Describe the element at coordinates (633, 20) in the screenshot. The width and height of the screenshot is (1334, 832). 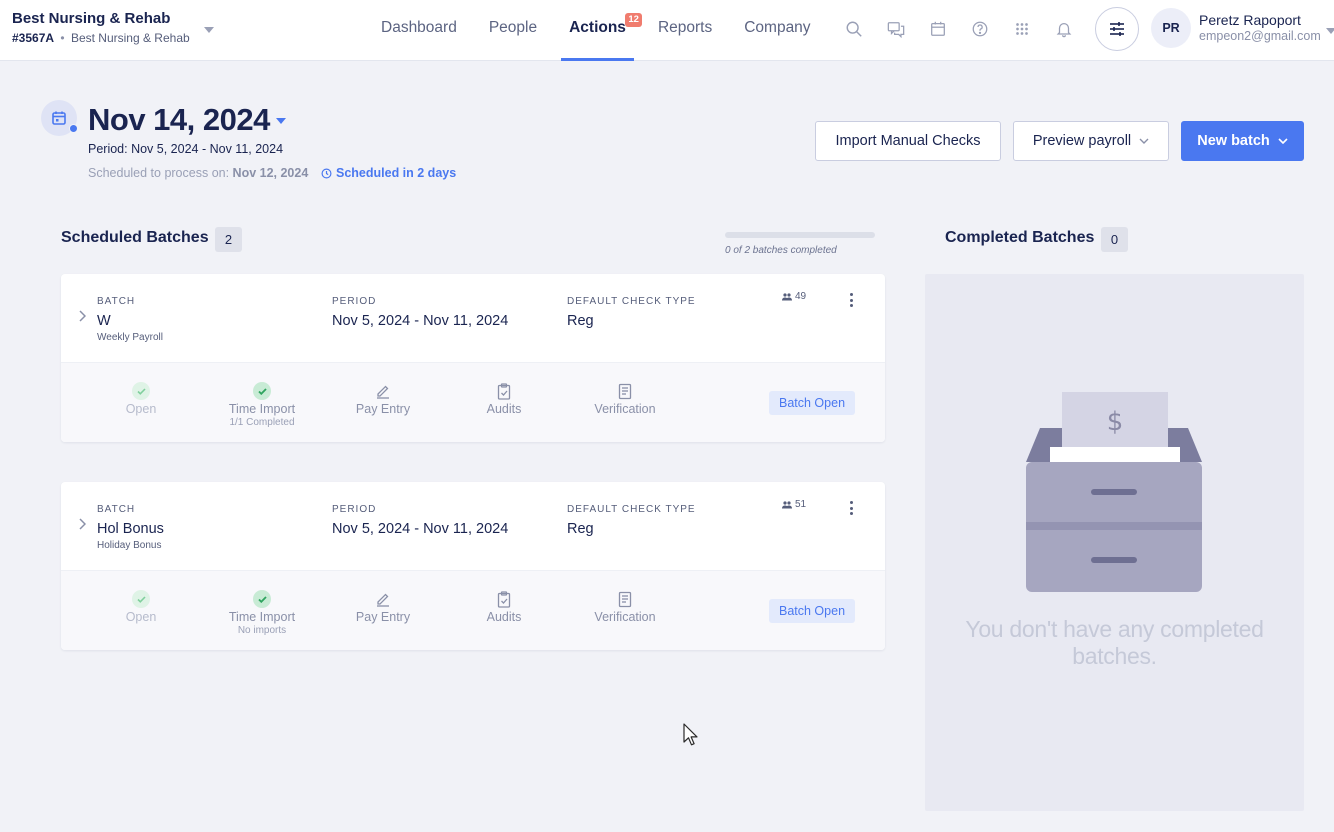
I see `actions-count-badge: 12` at that location.